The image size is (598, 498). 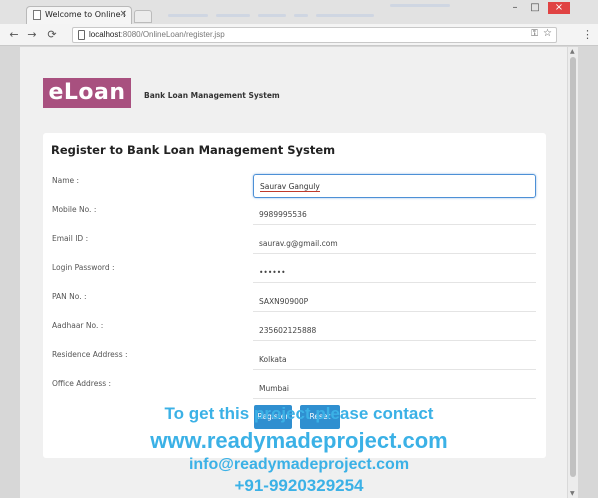 What do you see at coordinates (299, 12) in the screenshot?
I see `tab-bar: Welcome to Online Loan × – □ ×` at bounding box center [299, 12].